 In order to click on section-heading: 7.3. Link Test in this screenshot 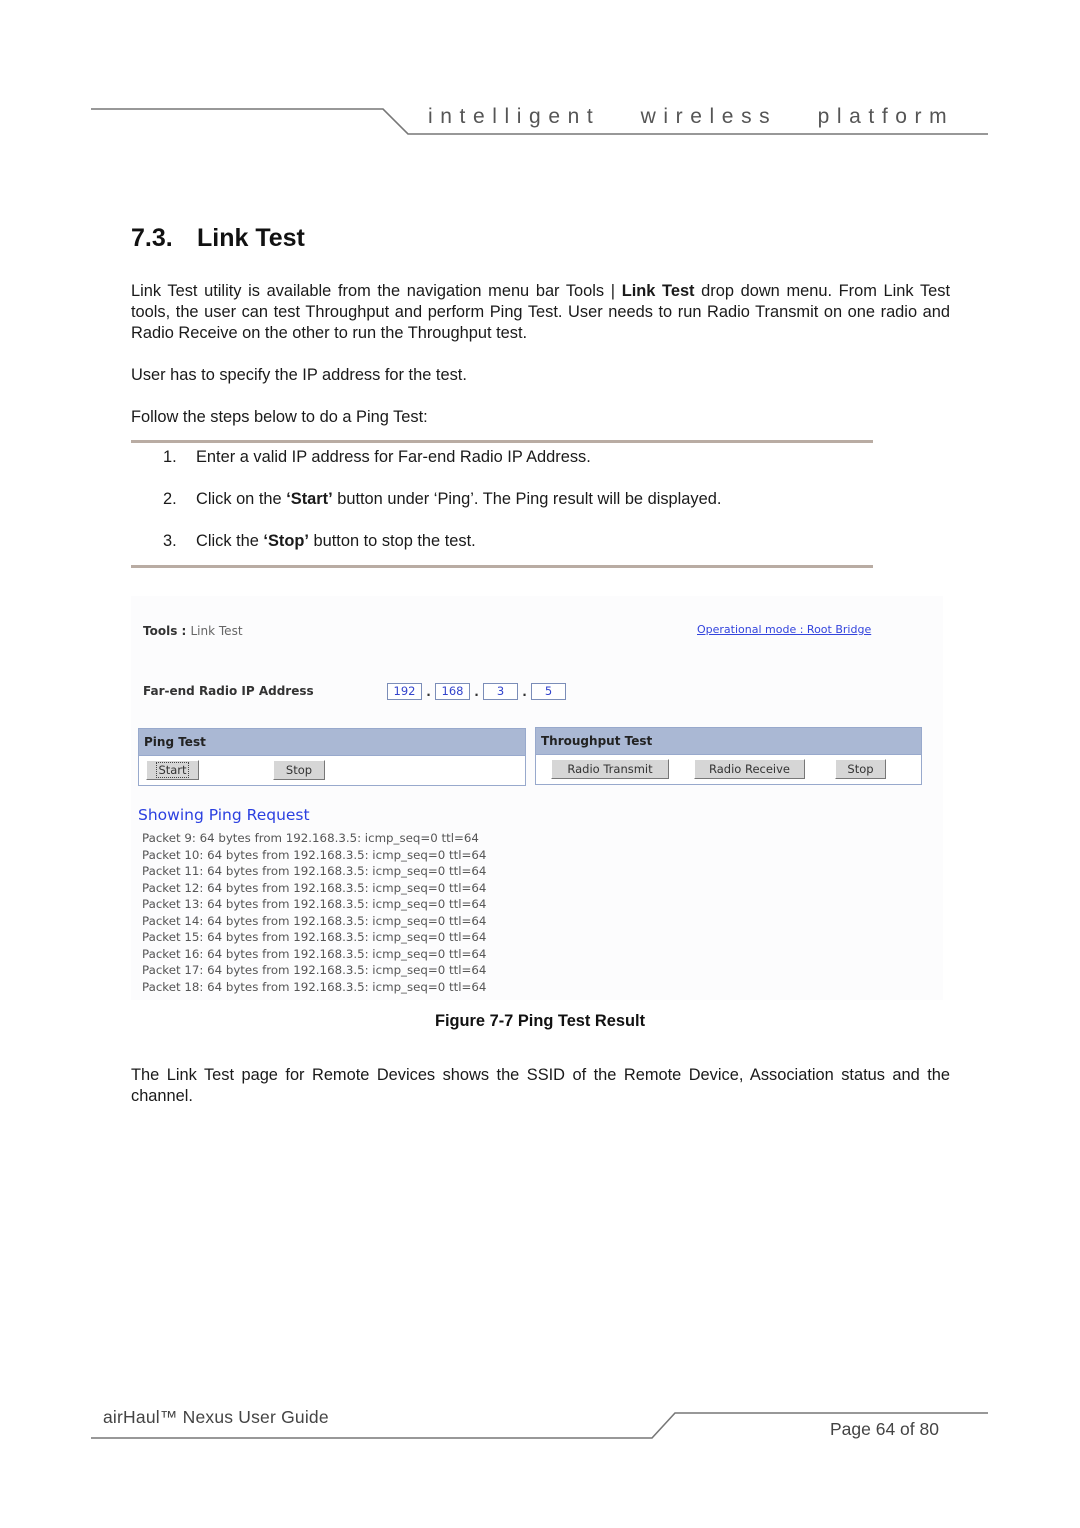, I will do `click(218, 238)`.